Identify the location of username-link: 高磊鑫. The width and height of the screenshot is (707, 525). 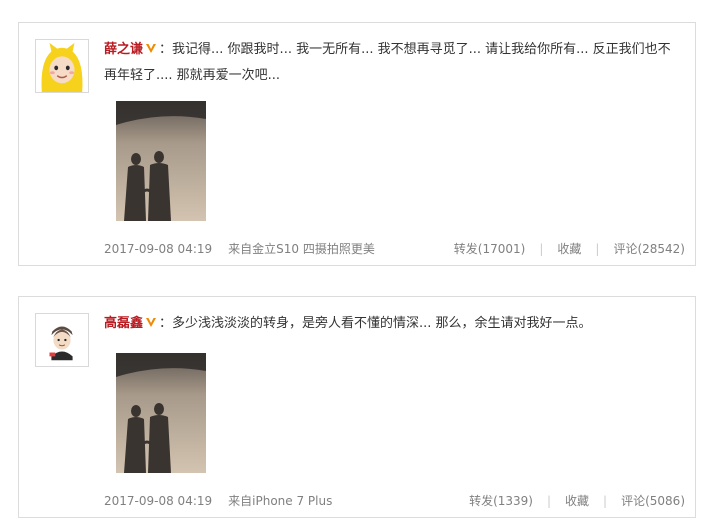
(123, 323).